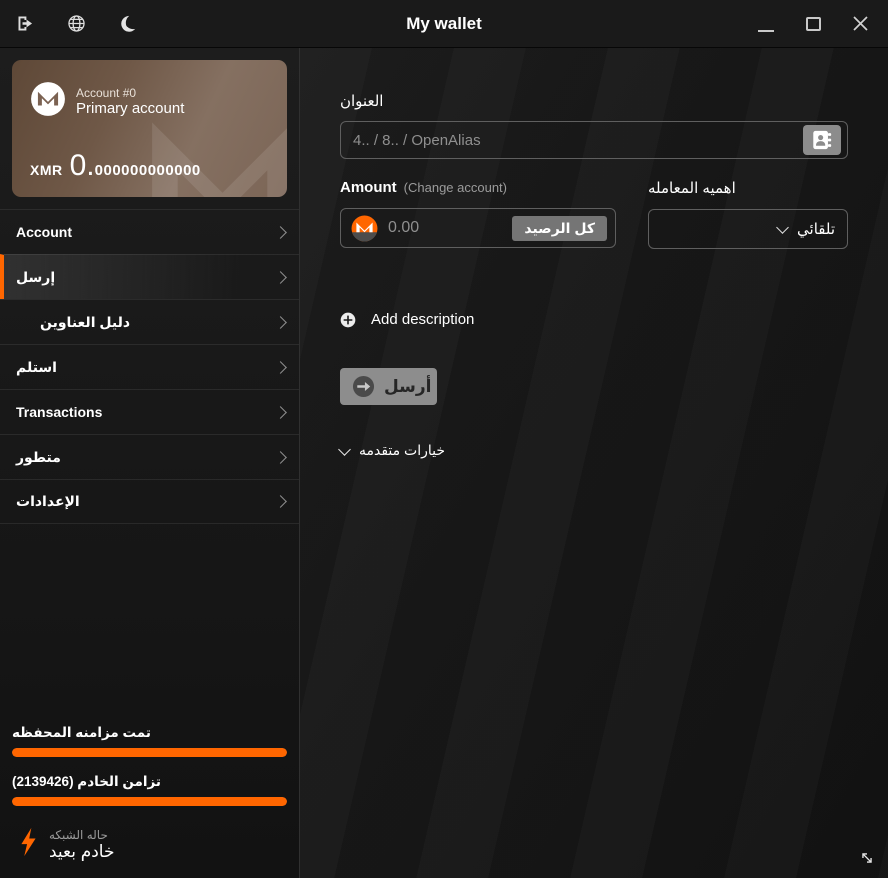 This screenshot has height=878, width=888. Describe the element at coordinates (362, 101) in the screenshot. I see `address-label: العنوان` at that location.